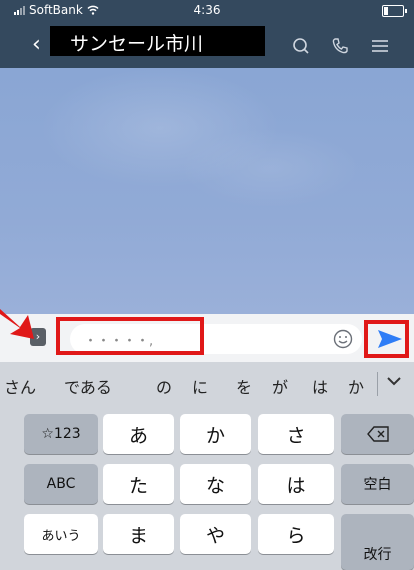 Image resolution: width=414 pixels, height=570 pixels. I want to click on suggestion-item: の, so click(164, 386).